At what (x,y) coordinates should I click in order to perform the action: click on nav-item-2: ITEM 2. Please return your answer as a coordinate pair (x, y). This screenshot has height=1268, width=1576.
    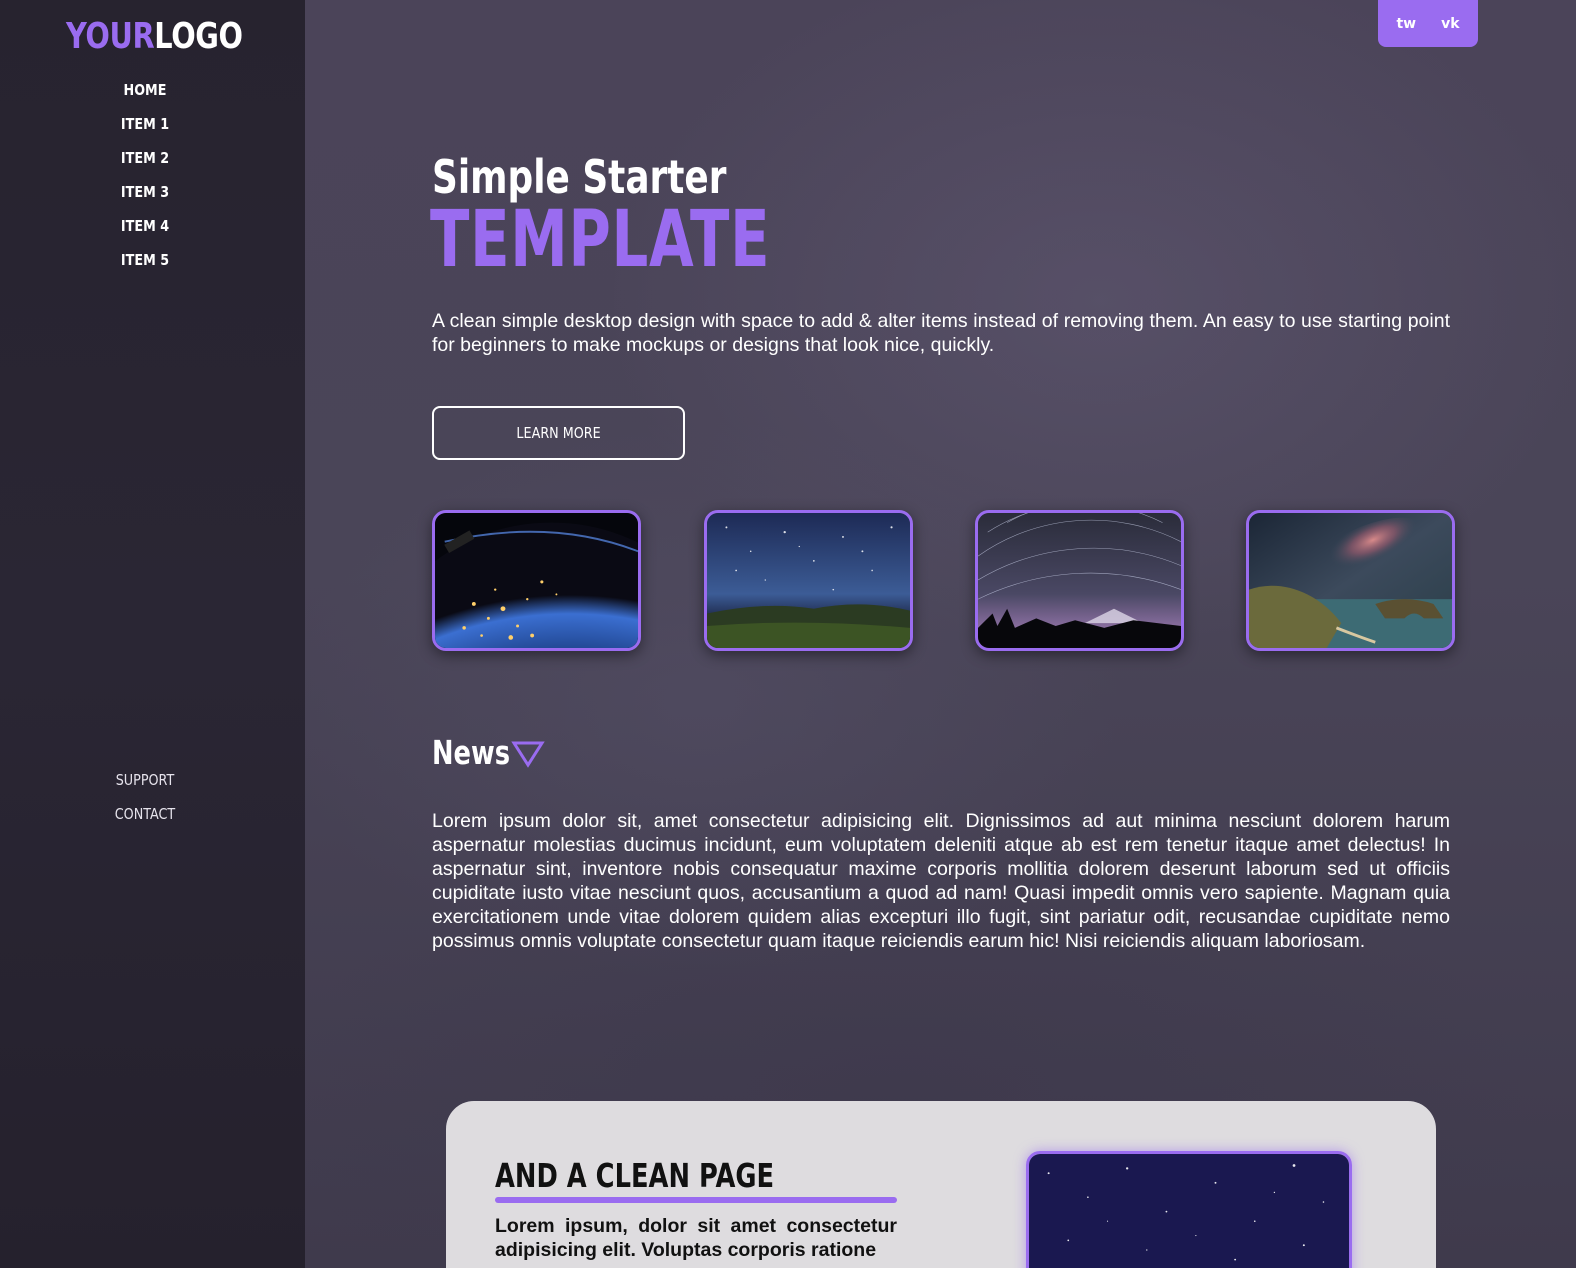
    Looking at the image, I should click on (145, 165).